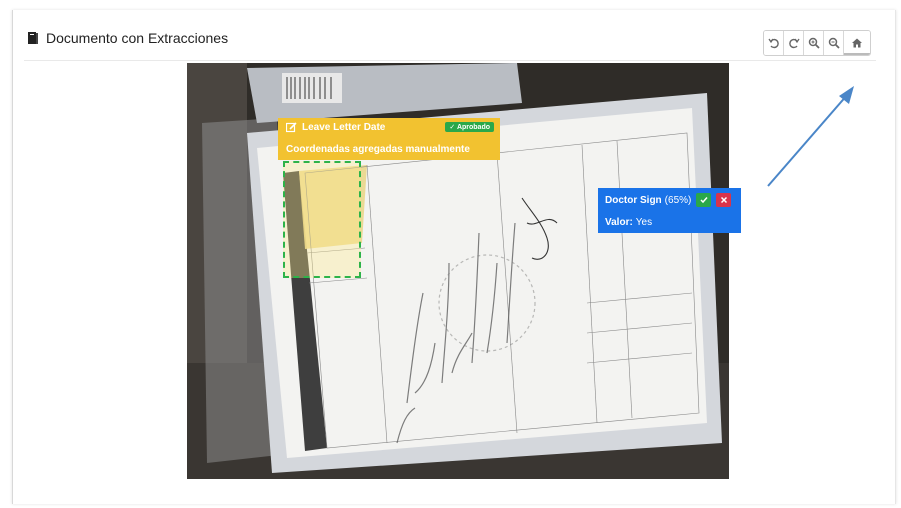  Describe the element at coordinates (291, 127) in the screenshot. I see `edit-icon` at that location.